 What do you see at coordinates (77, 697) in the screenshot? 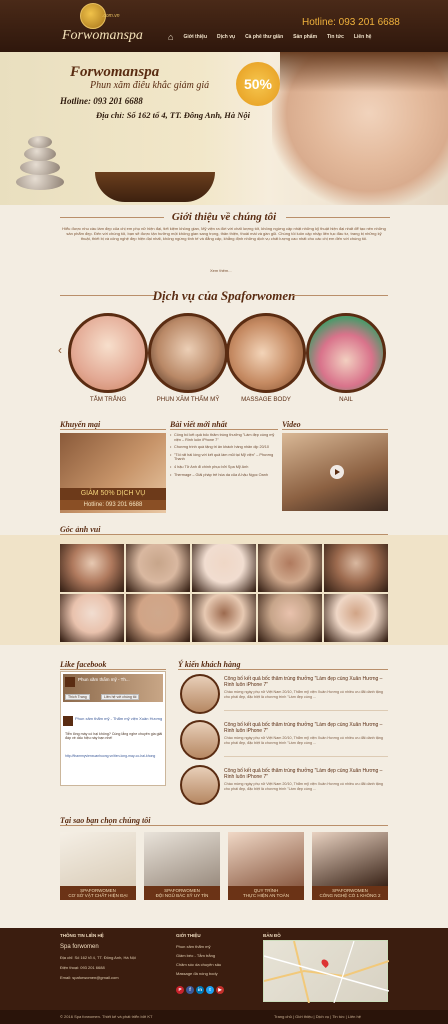
I see `fb-like-button: Thích Trang` at bounding box center [77, 697].